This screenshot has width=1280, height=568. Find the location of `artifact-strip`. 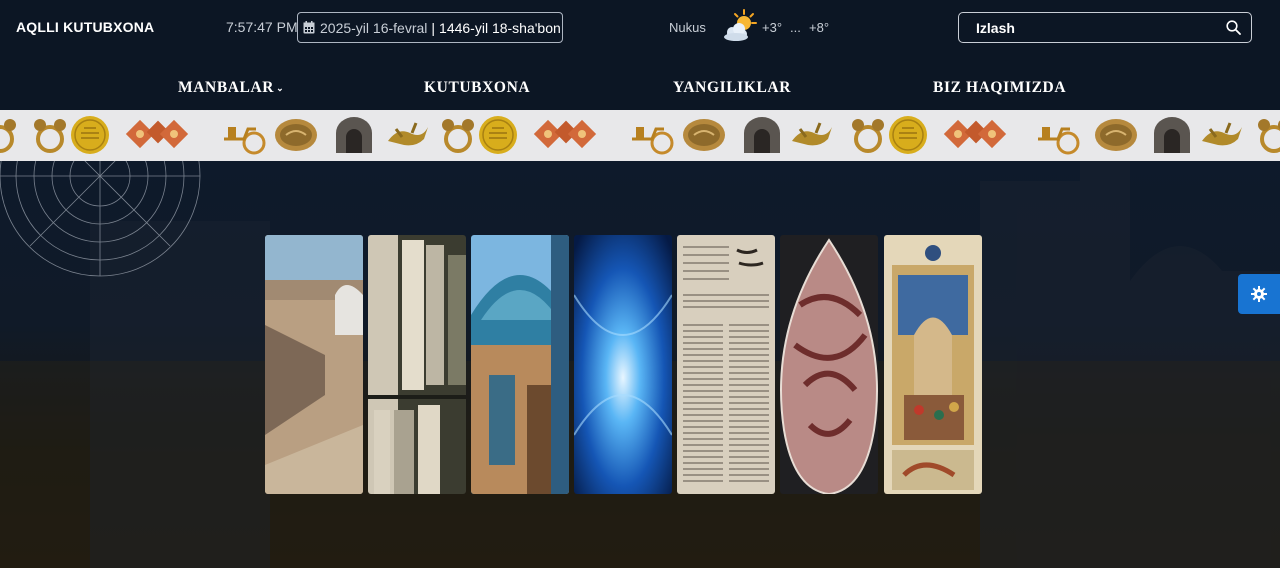

artifact-strip is located at coordinates (640, 135).